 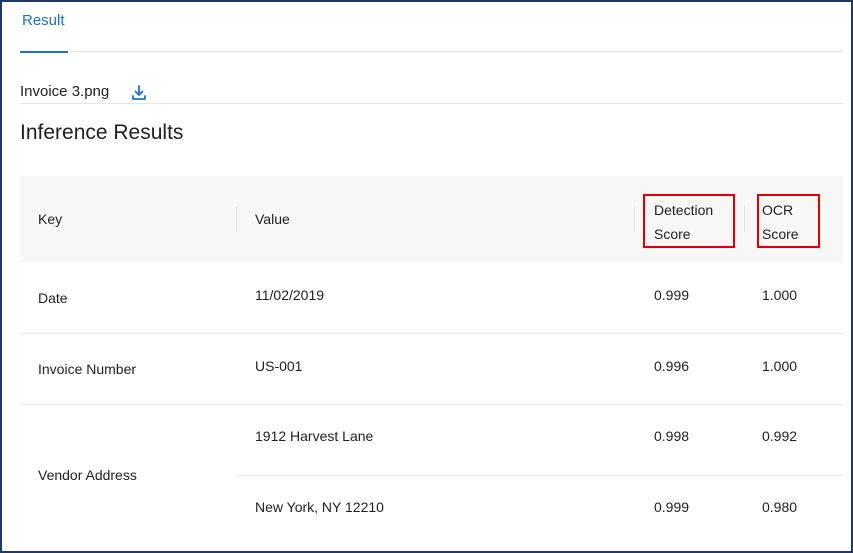 I want to click on tab-result: Result, so click(x=44, y=26).